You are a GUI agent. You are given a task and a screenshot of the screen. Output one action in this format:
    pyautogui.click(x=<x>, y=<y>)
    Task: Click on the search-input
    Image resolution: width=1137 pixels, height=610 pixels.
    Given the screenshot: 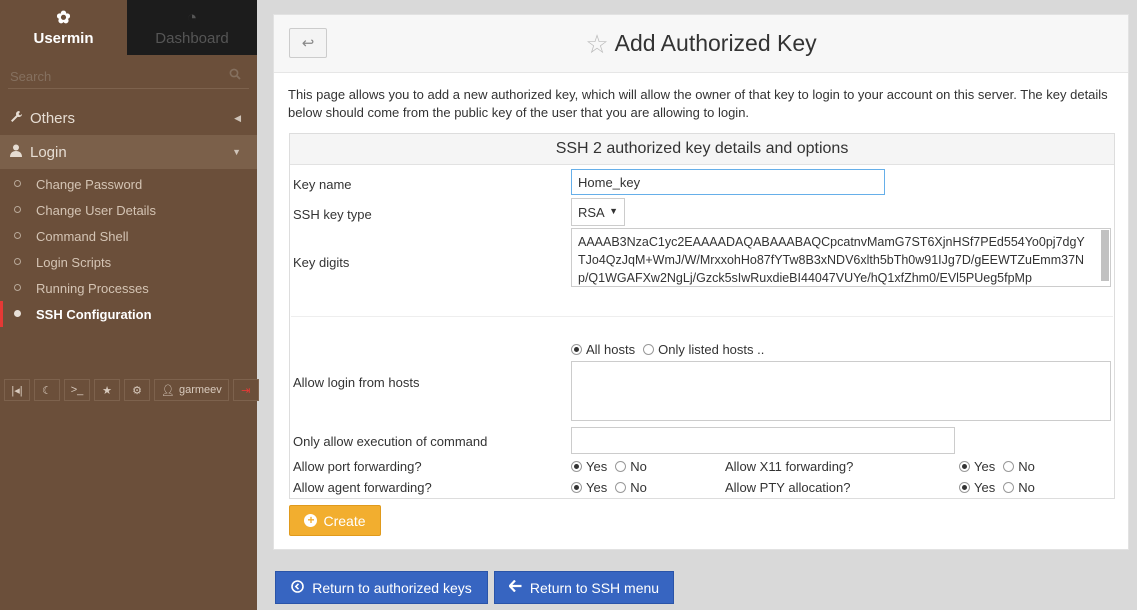 What is the action you would take?
    pyautogui.click(x=128, y=76)
    